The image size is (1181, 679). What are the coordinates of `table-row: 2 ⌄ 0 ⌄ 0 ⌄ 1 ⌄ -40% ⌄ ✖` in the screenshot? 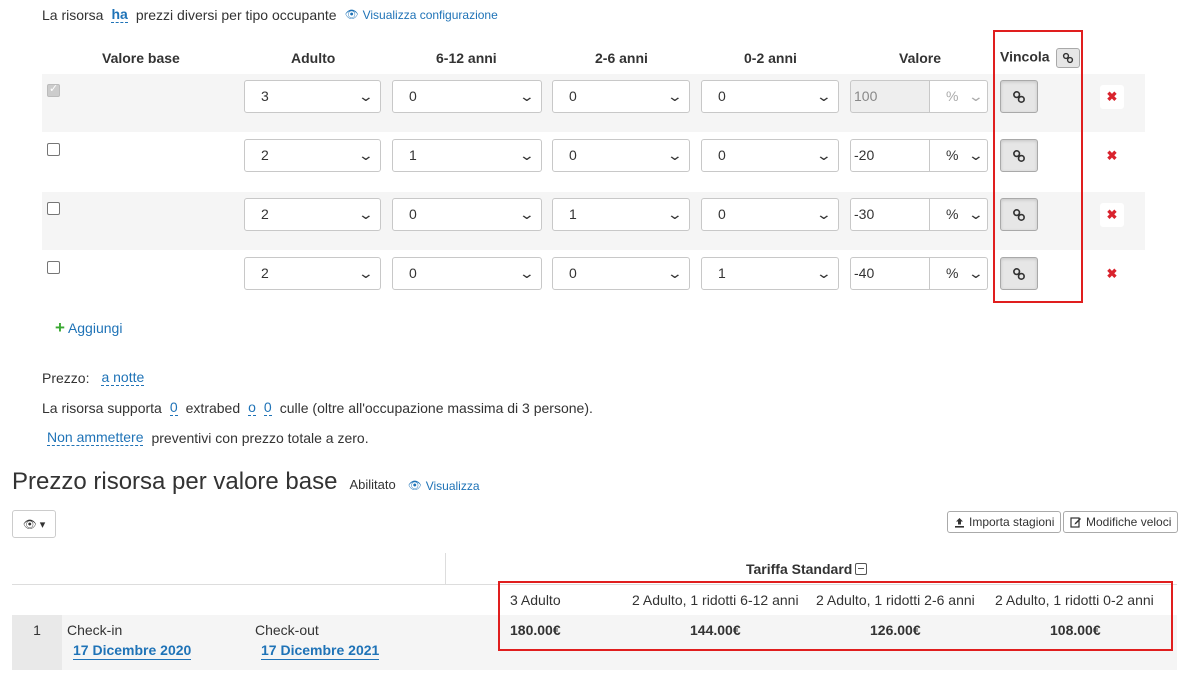 It's located at (593, 280).